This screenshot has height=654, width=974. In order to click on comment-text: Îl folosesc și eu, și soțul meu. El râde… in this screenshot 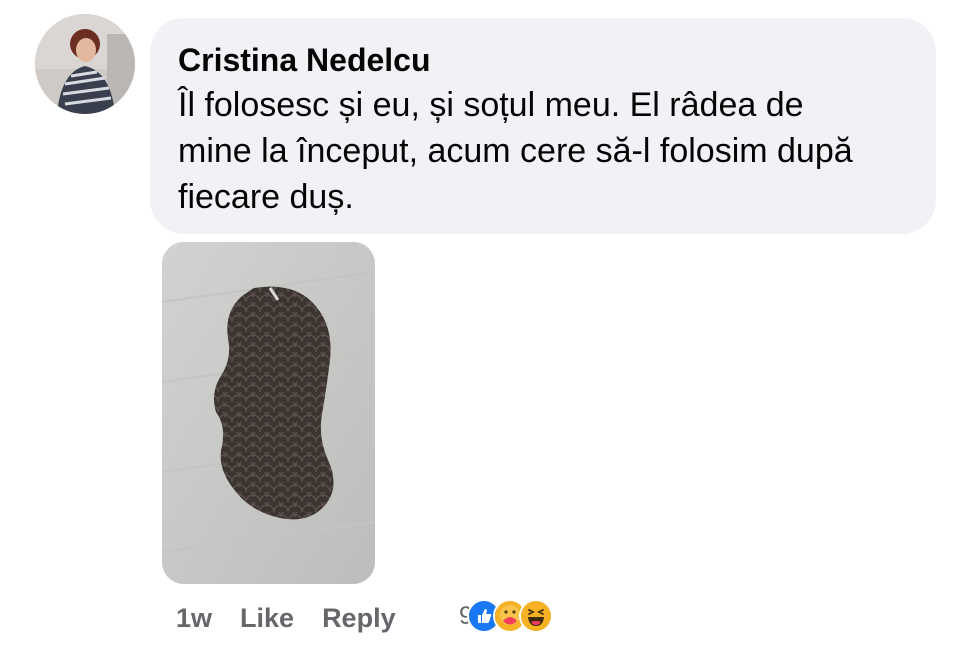, I will do `click(515, 151)`.